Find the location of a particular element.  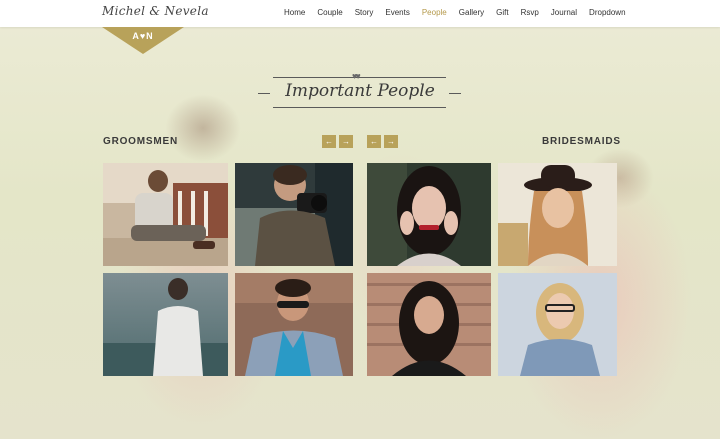

bridesmaids-heading: BRIDESMAIDS is located at coordinates (581, 141).